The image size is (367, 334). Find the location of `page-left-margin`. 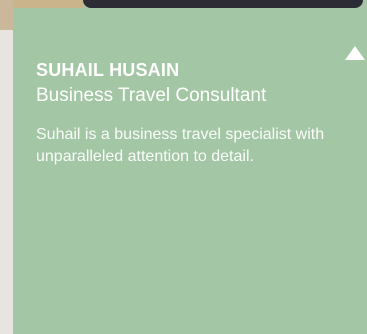

page-left-margin is located at coordinates (6, 167).